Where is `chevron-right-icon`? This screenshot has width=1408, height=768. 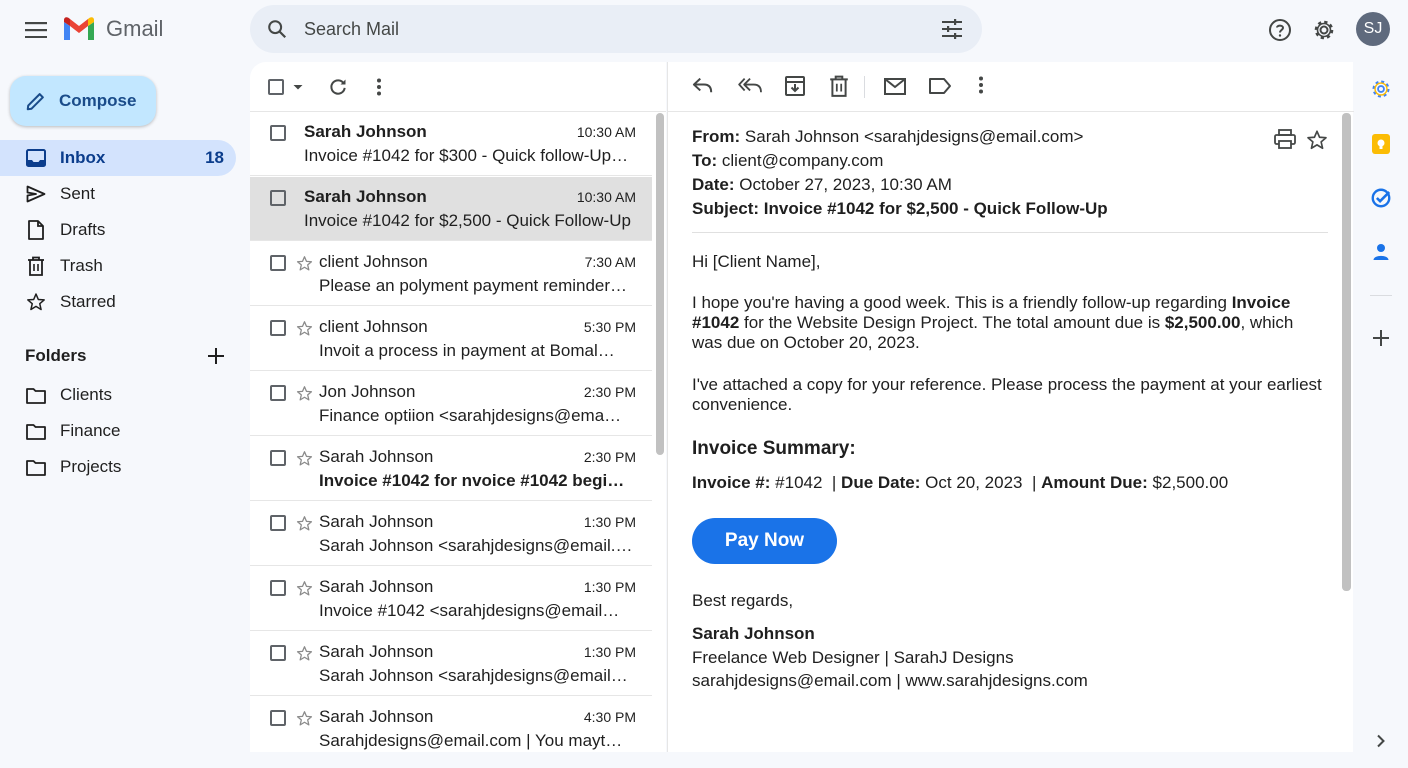 chevron-right-icon is located at coordinates (1381, 741).